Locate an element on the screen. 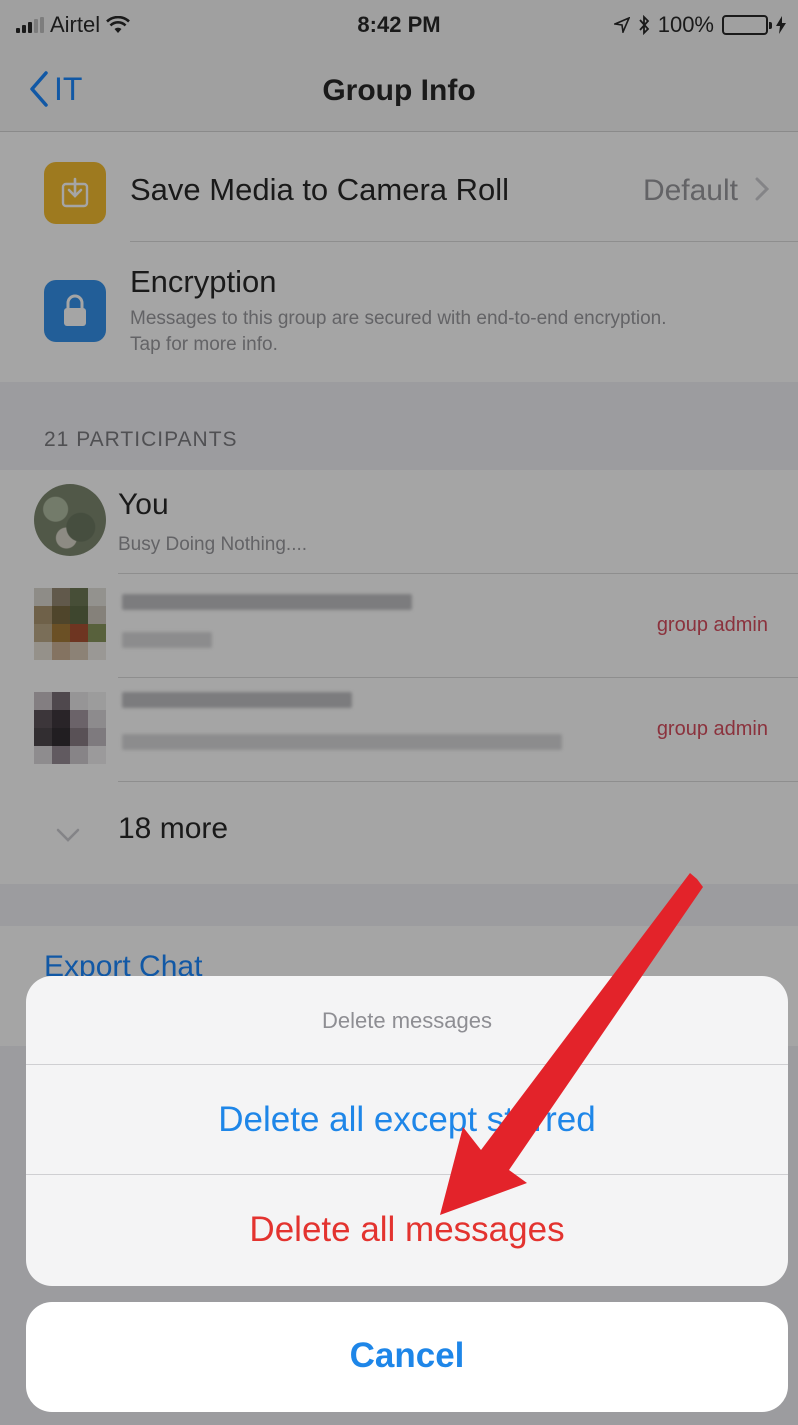 The width and height of the screenshot is (798, 1425). cancel-sheet: Cancel is located at coordinates (407, 1357).